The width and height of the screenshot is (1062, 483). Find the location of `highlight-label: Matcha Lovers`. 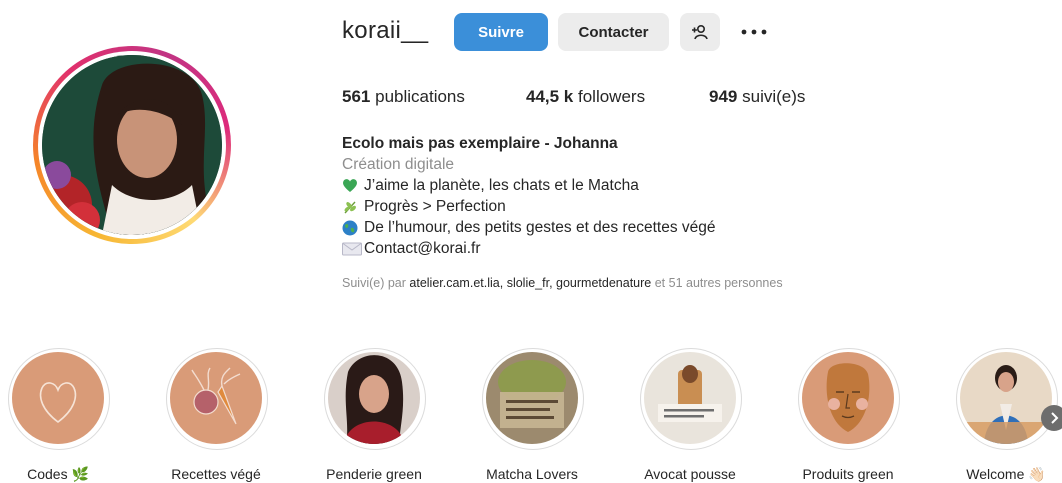

highlight-label: Matcha Lovers is located at coordinates (532, 474).